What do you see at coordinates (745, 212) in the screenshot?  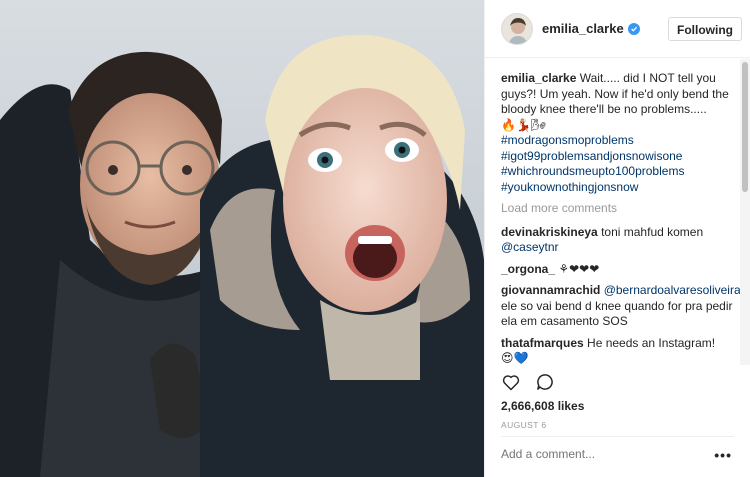 I see `comments-scrollbar` at bounding box center [745, 212].